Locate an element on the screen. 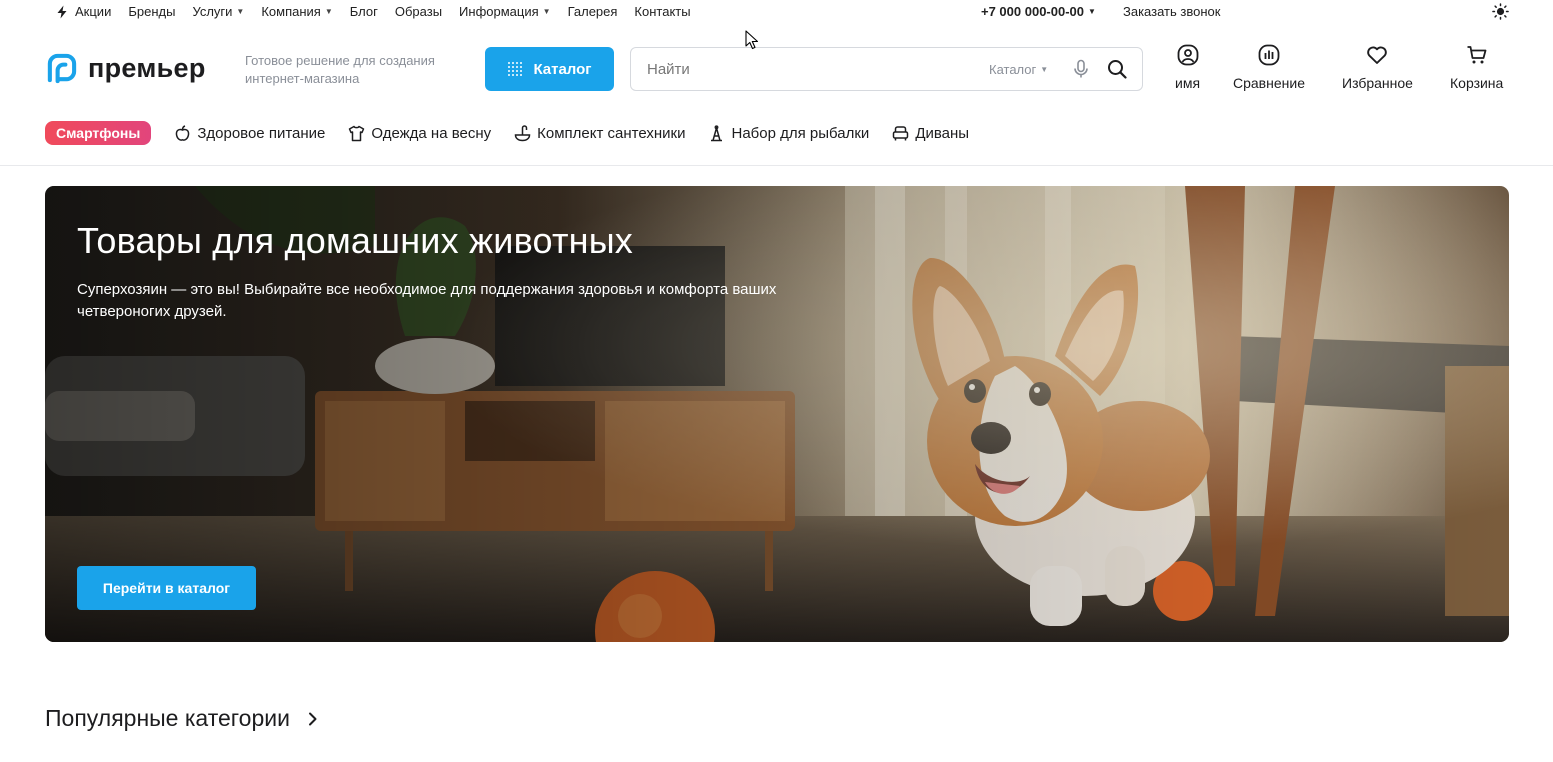 The image size is (1553, 762). cart-button: Корзина is located at coordinates (1476, 67).